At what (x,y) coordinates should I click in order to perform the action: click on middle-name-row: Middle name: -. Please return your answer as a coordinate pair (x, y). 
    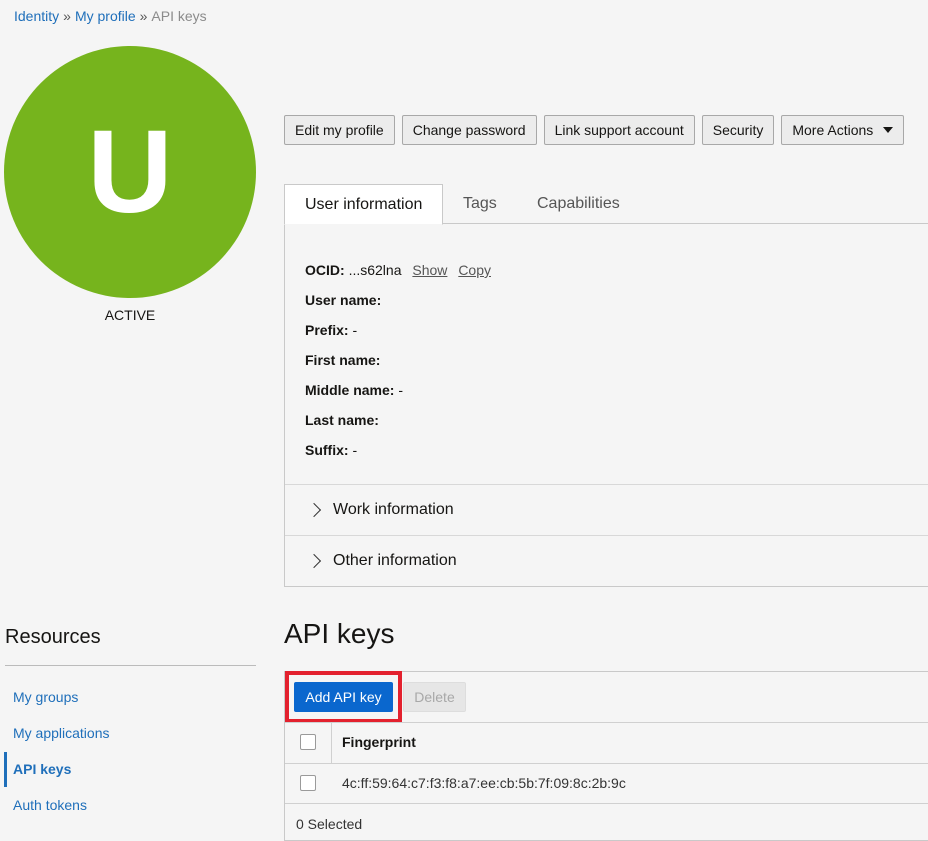
    Looking at the image, I should click on (354, 390).